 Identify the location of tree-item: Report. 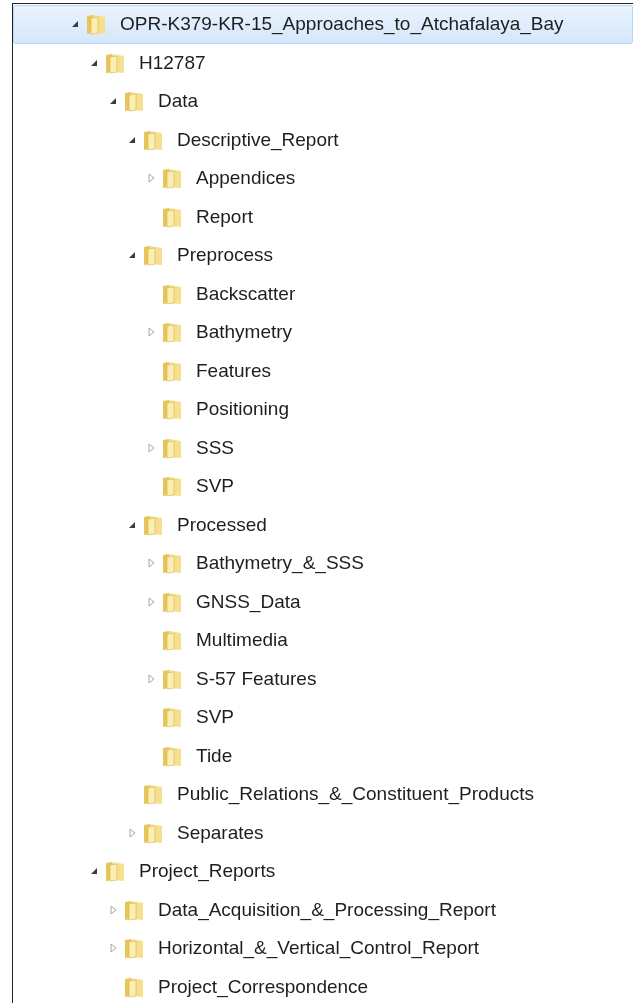
(323, 216).